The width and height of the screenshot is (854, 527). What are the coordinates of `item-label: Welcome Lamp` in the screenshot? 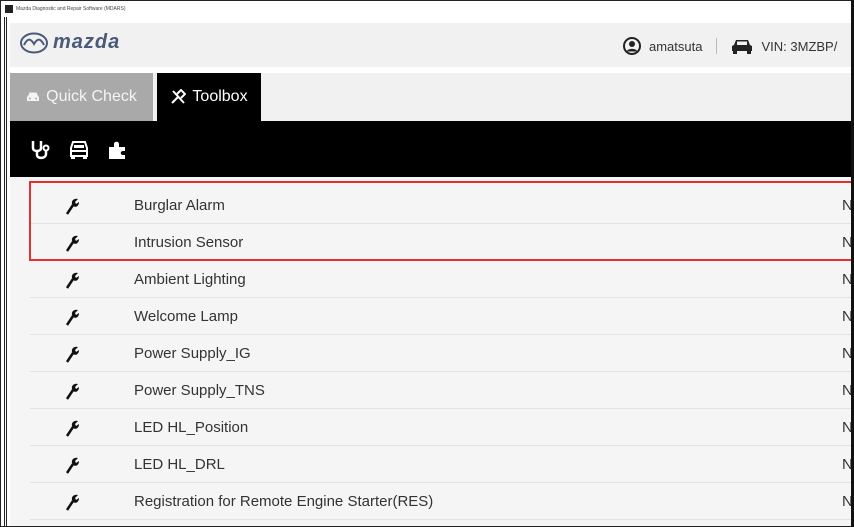 It's located at (186, 316).